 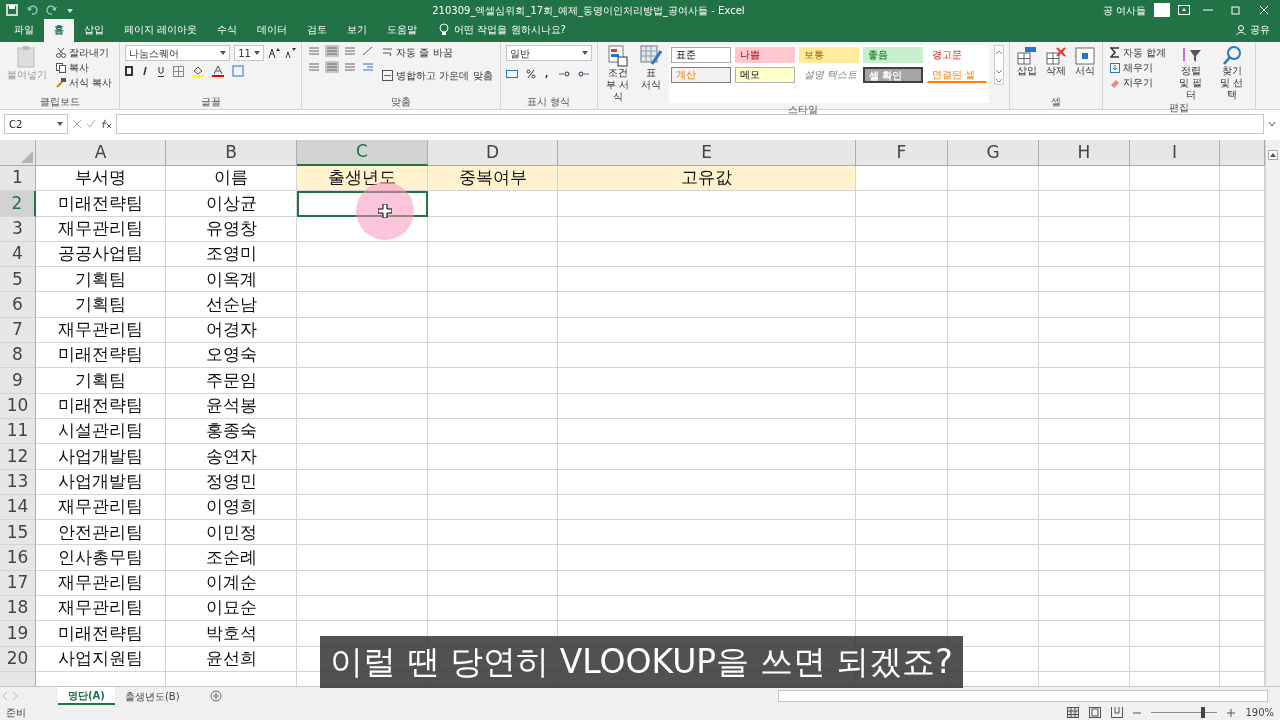 I want to click on tell-me-field: 어떤 작업을 원하시나요?, so click(x=510, y=29).